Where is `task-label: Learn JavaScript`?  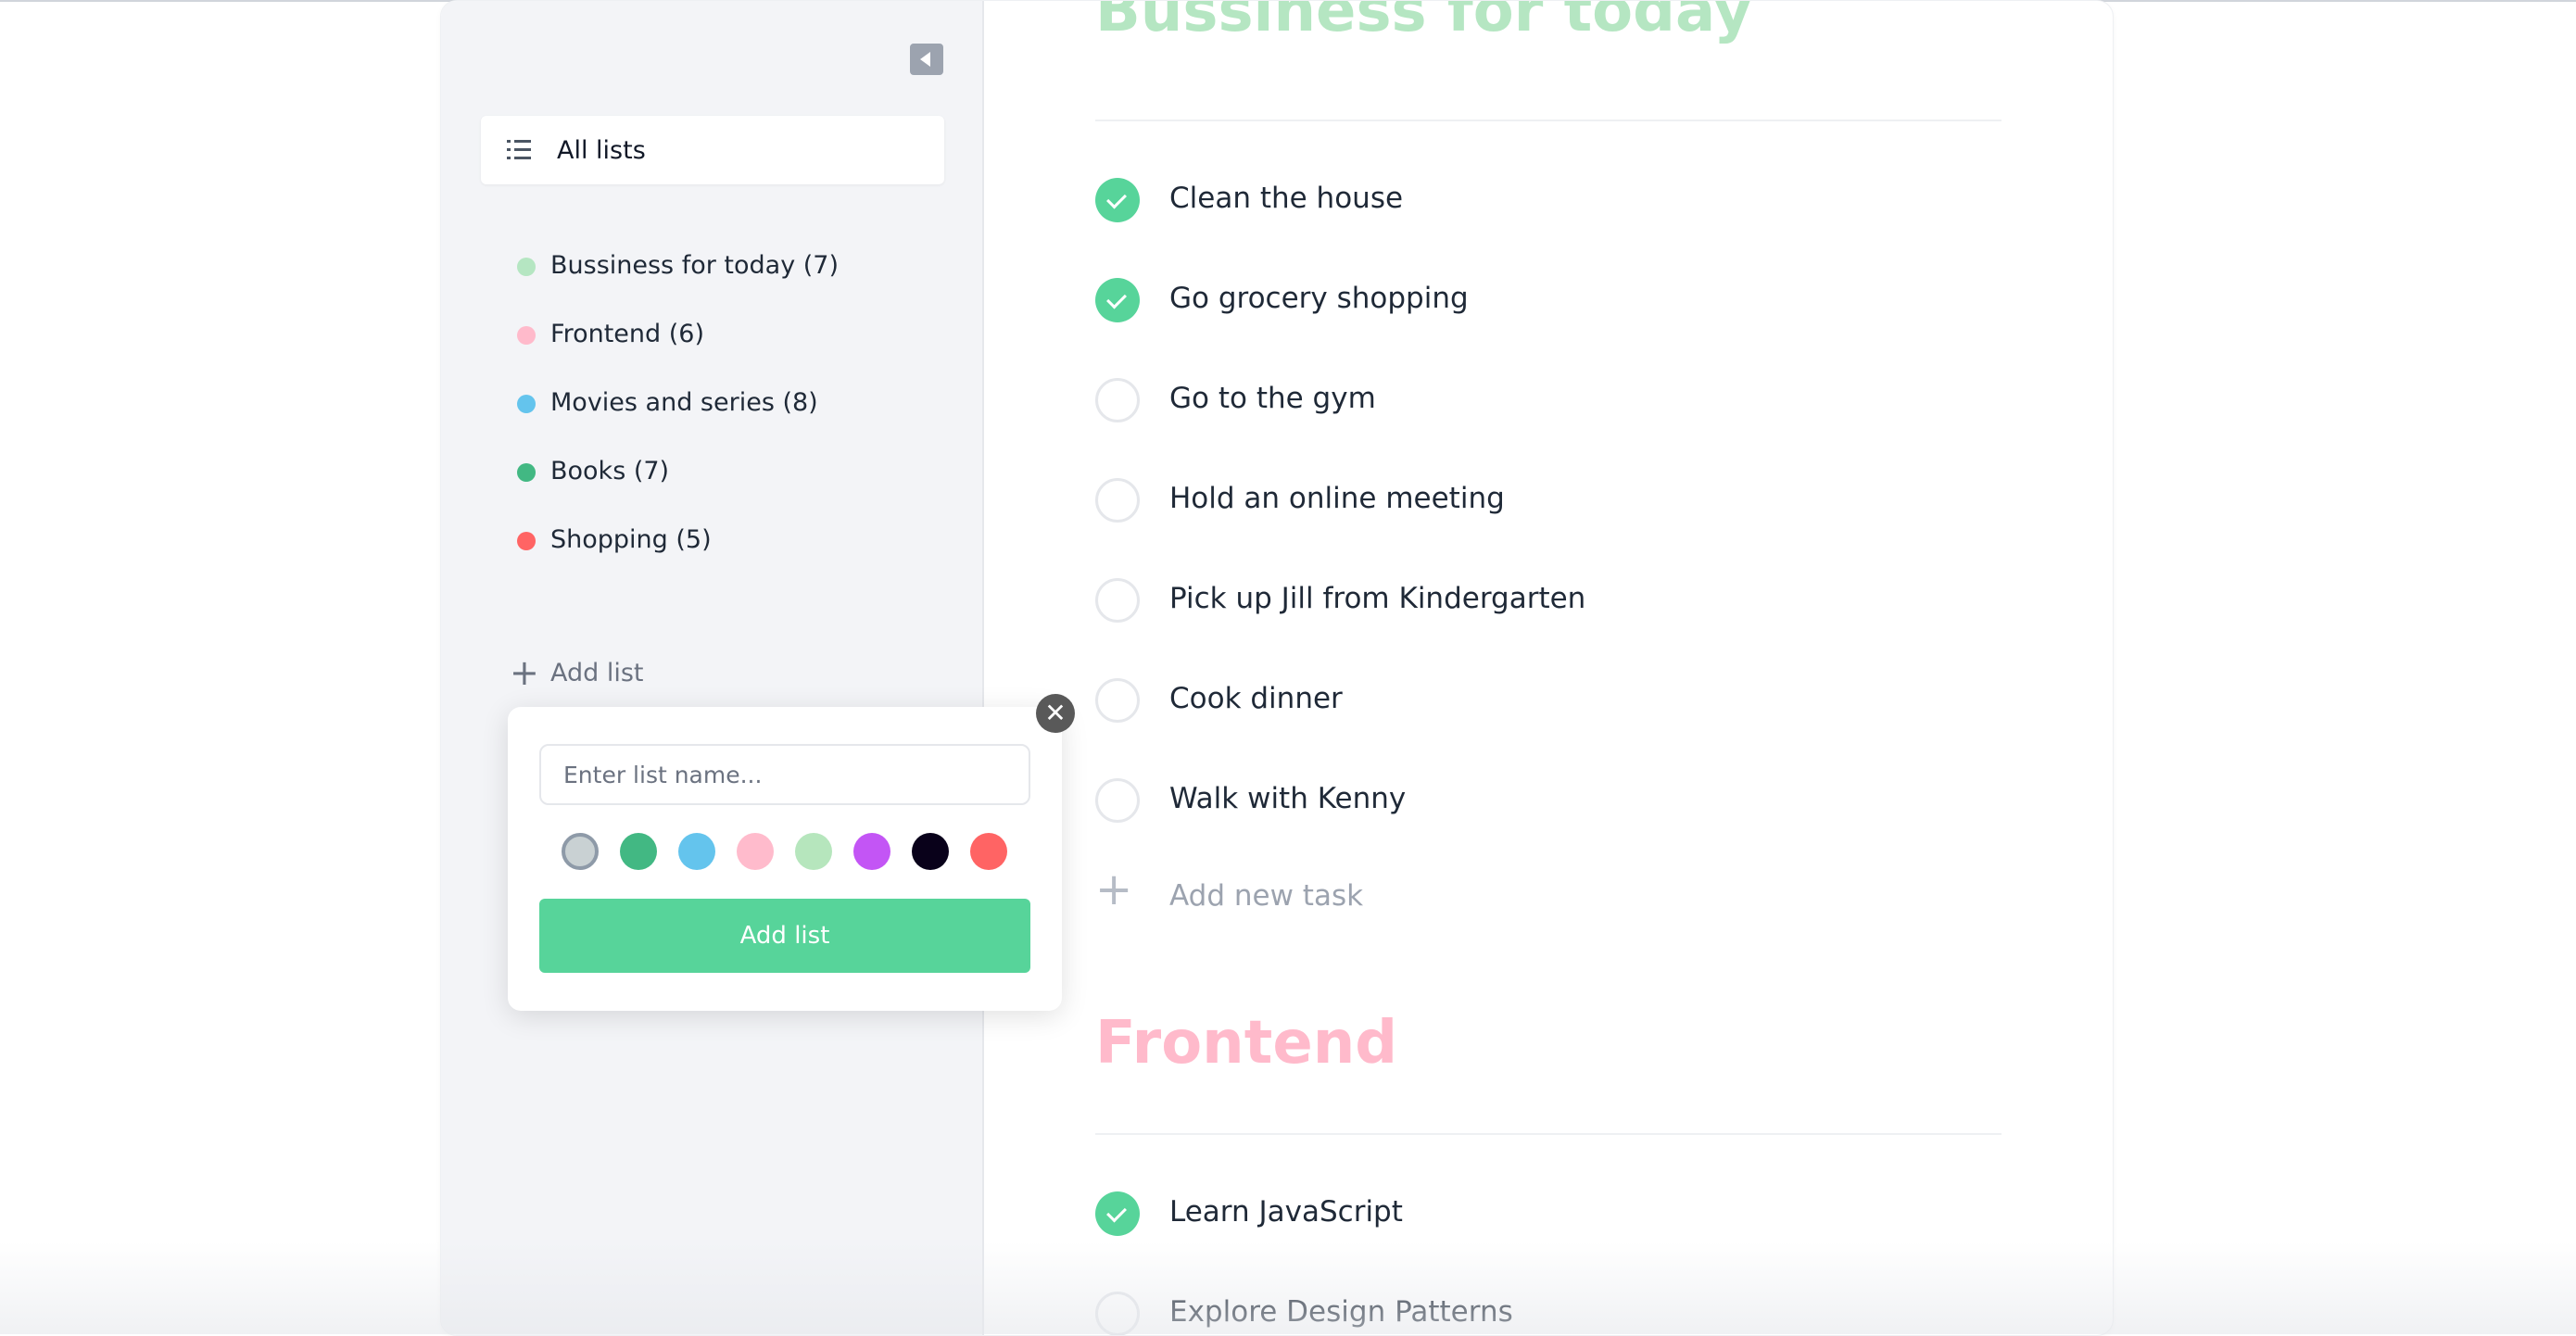 task-label: Learn JavaScript is located at coordinates (1286, 1212).